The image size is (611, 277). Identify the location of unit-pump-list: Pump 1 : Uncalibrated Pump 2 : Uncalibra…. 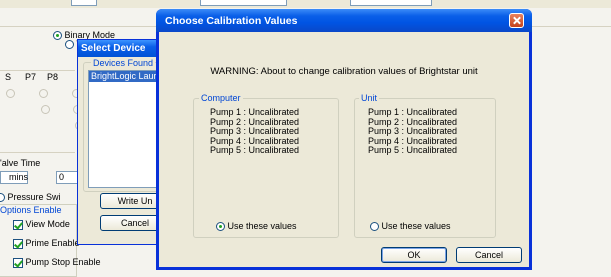
(413, 131).